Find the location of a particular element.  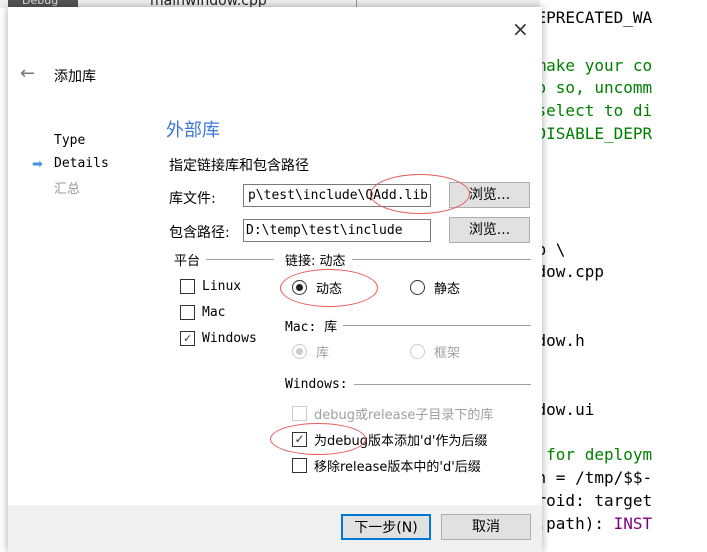

remove-d-suffix-checkbox: 移除release版本中的'd'后缀 is located at coordinates (386, 465).